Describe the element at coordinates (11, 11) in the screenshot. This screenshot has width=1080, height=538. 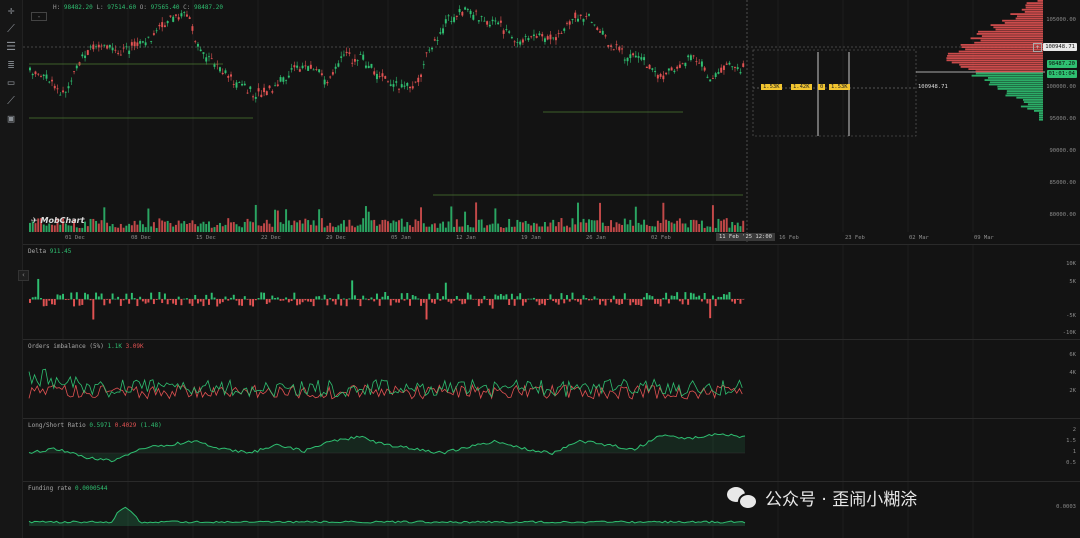
I see `crosshair-icon: ✛` at that location.